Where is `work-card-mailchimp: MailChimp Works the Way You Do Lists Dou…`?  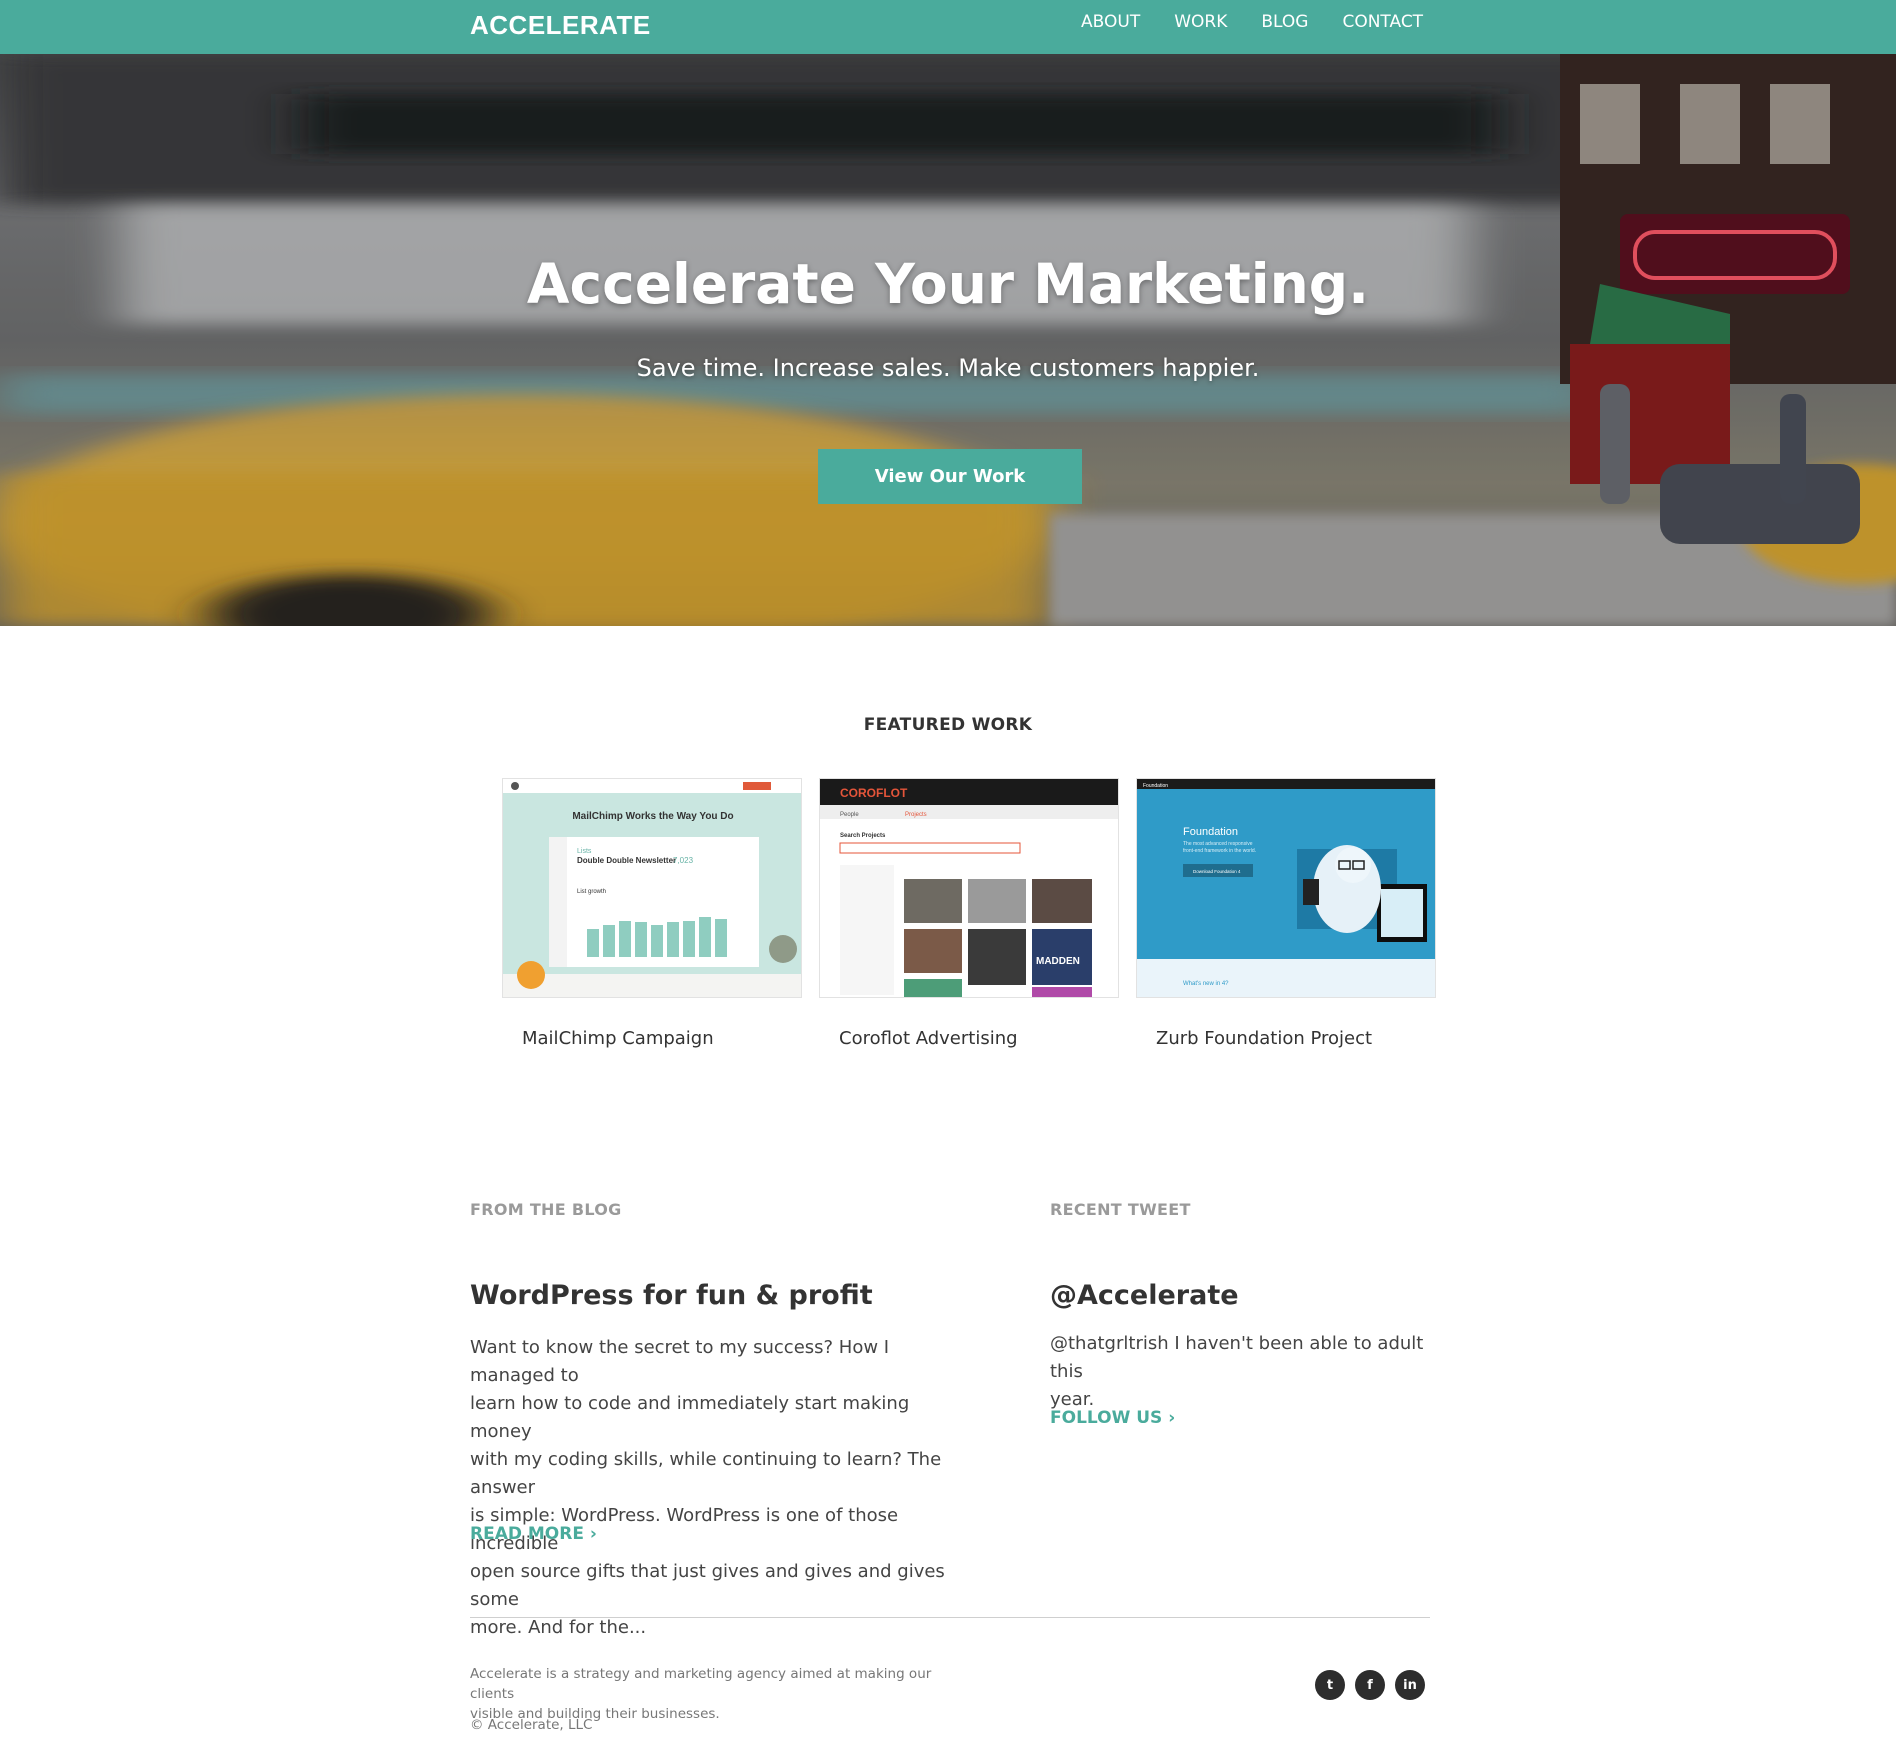 work-card-mailchimp: MailChimp Works the Way You Do Lists Dou… is located at coordinates (652, 913).